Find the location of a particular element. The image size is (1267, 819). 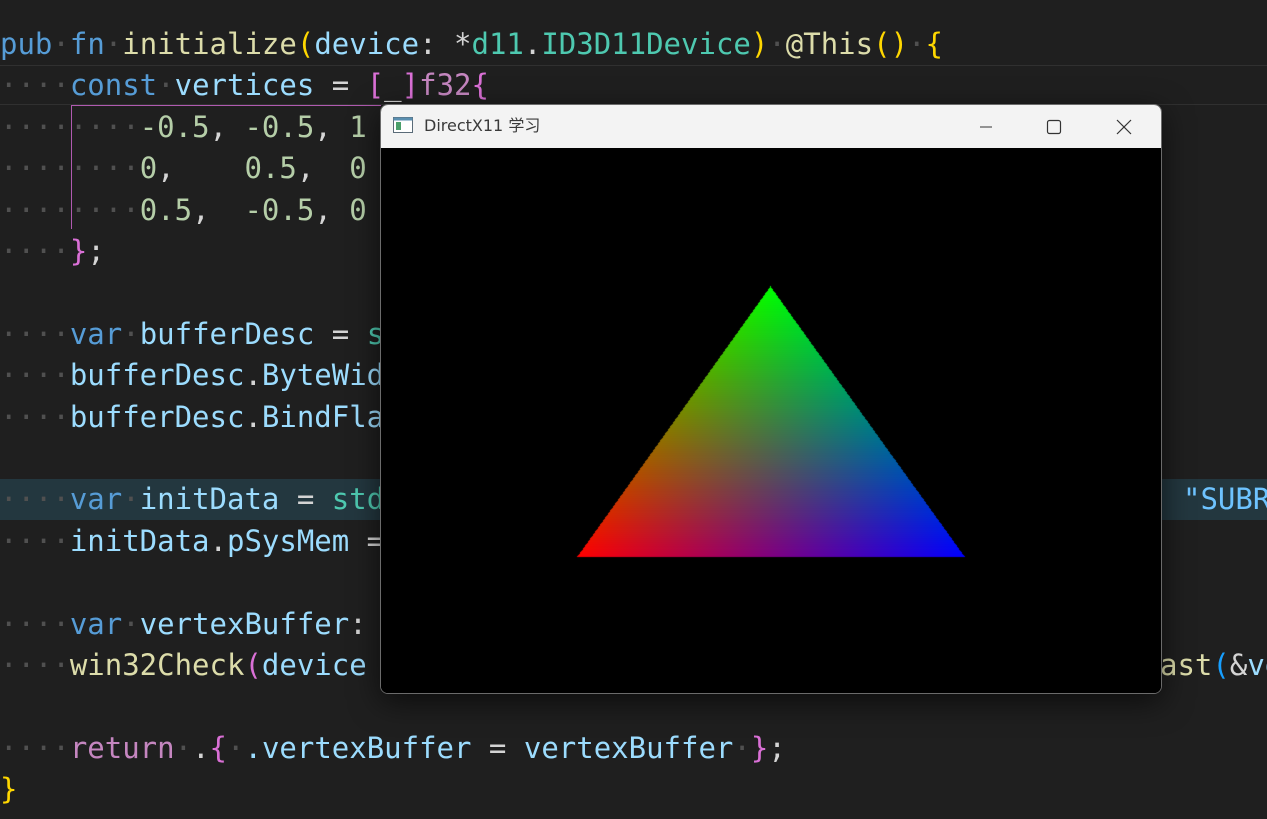

code-token: pub is located at coordinates (26, 44).